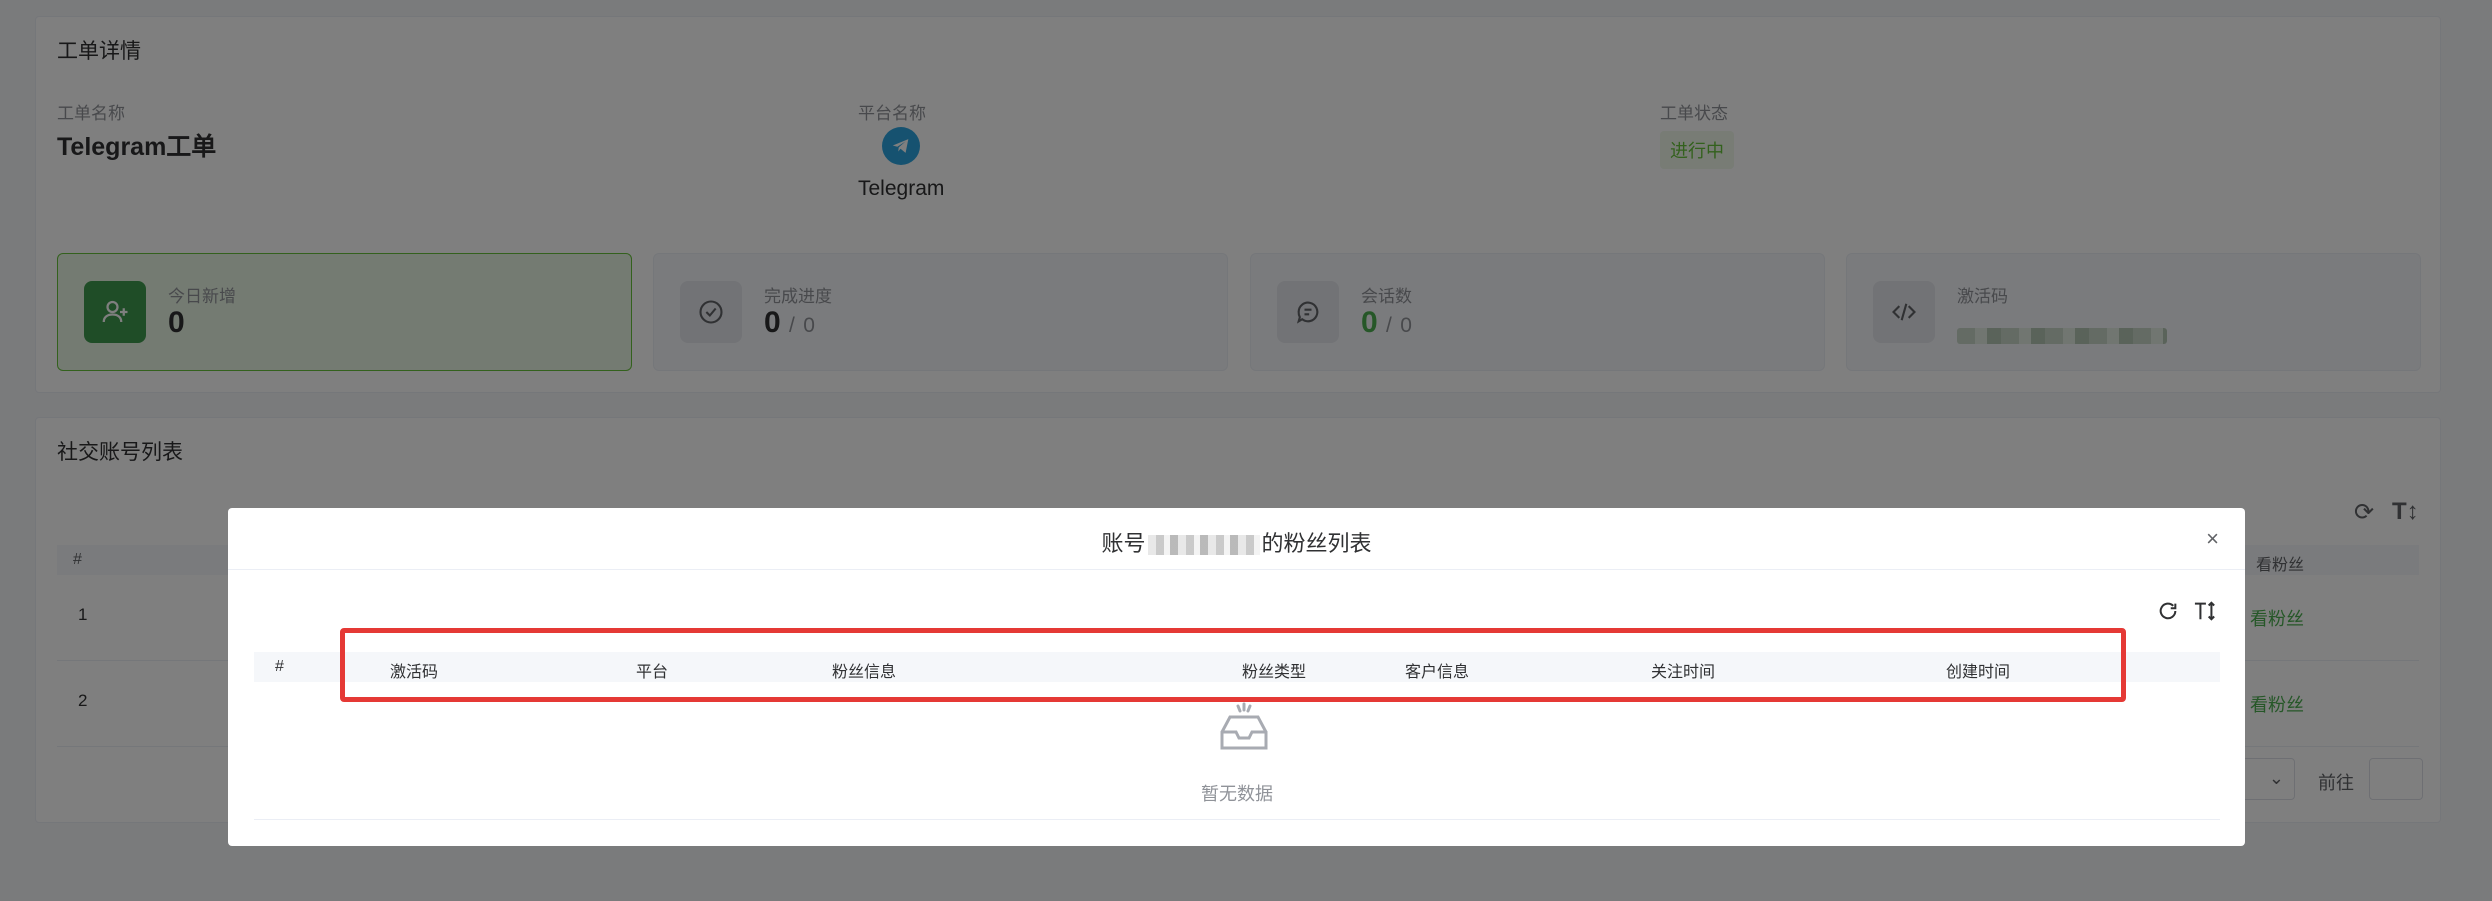  I want to click on refresh-icon, so click(2168, 614).